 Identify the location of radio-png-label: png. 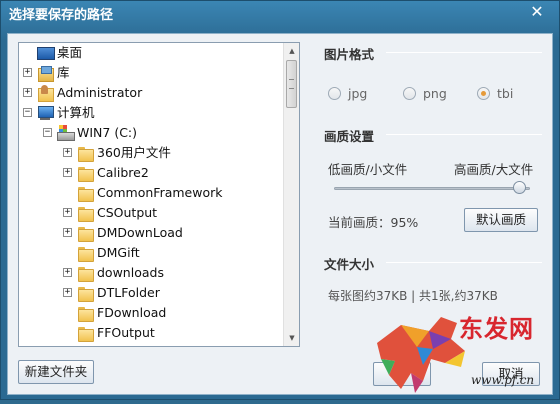
(435, 93).